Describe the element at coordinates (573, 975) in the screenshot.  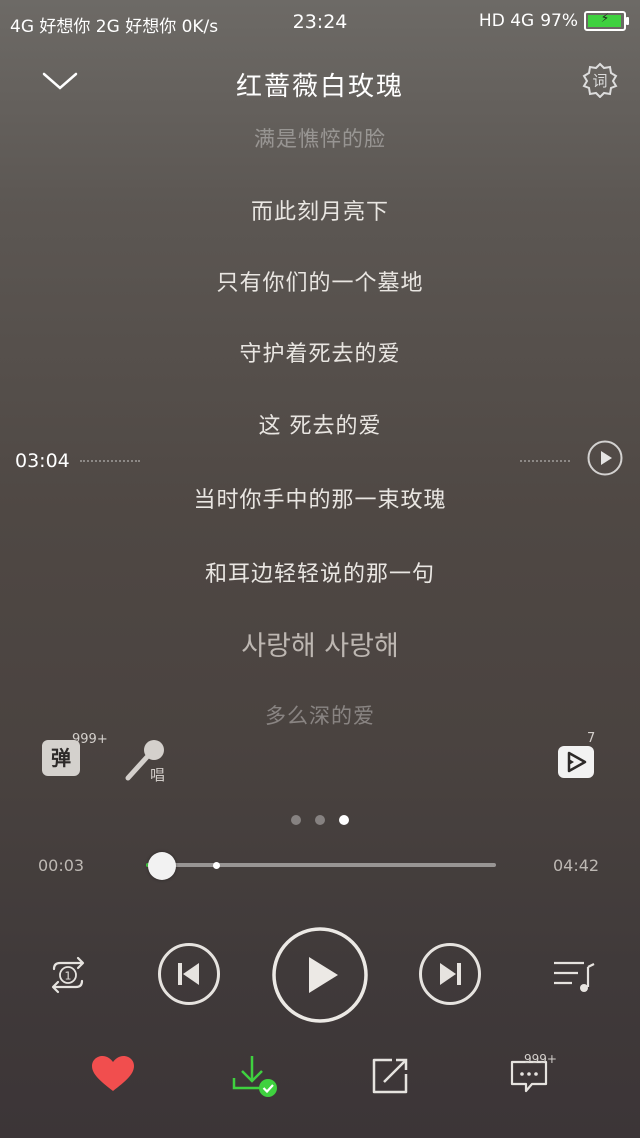
I see `playlist-icon` at that location.